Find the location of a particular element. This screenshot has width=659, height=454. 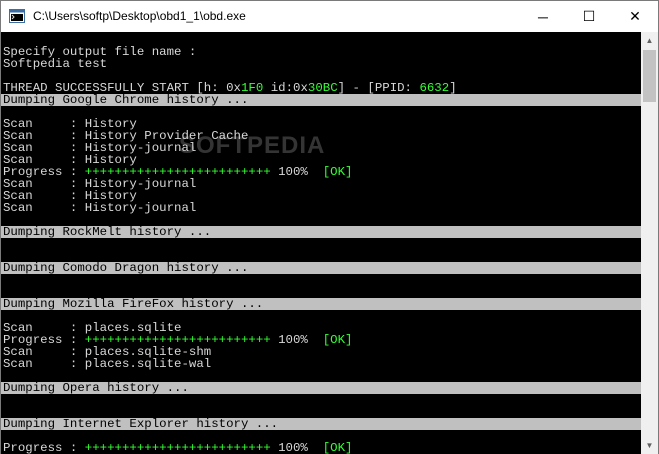

window-title: C:\Users\softp\Desktop\obd1_1\obd.exe is located at coordinates (139, 16).